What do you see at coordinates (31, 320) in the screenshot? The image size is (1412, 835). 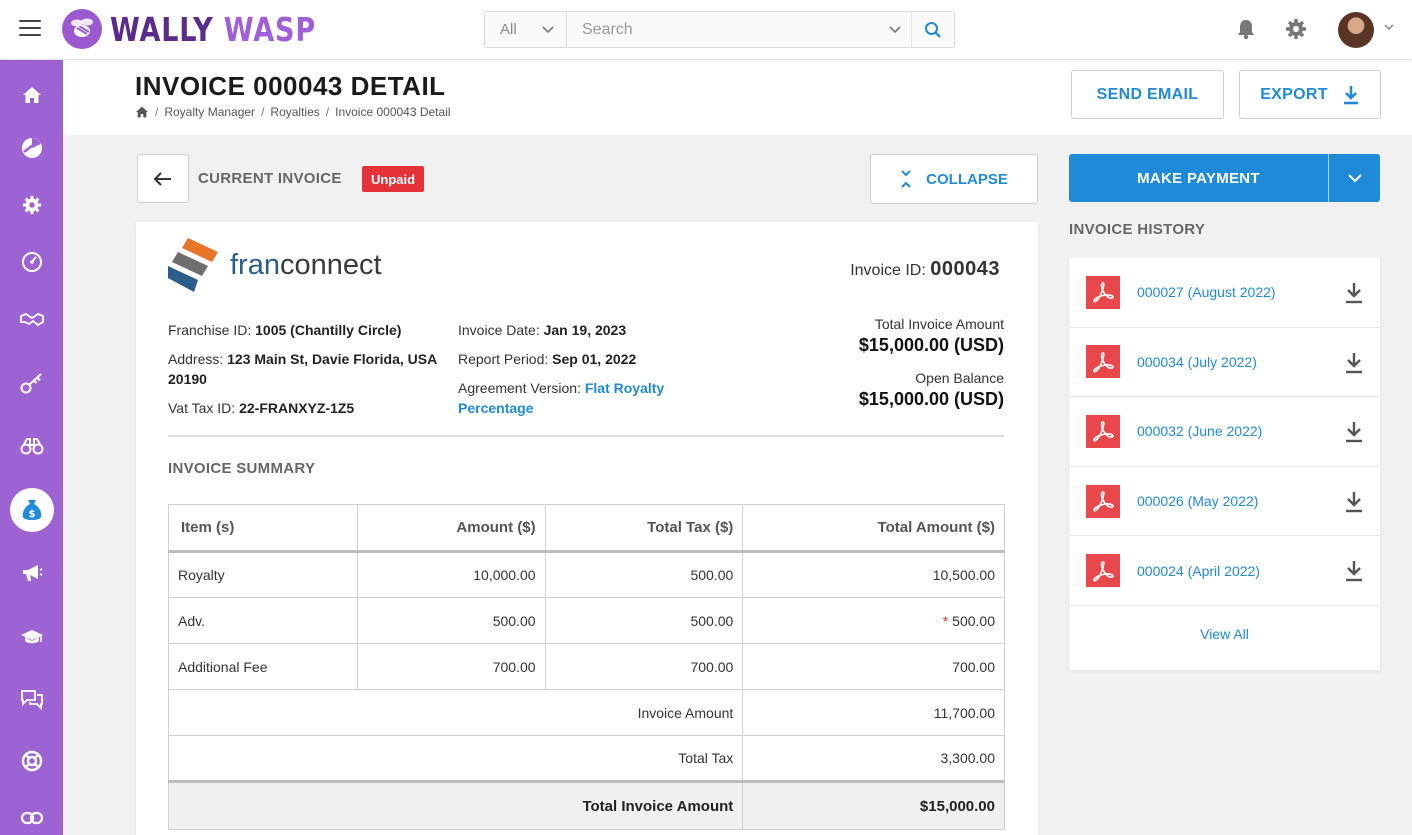 I see `sidebar-item-partners` at bounding box center [31, 320].